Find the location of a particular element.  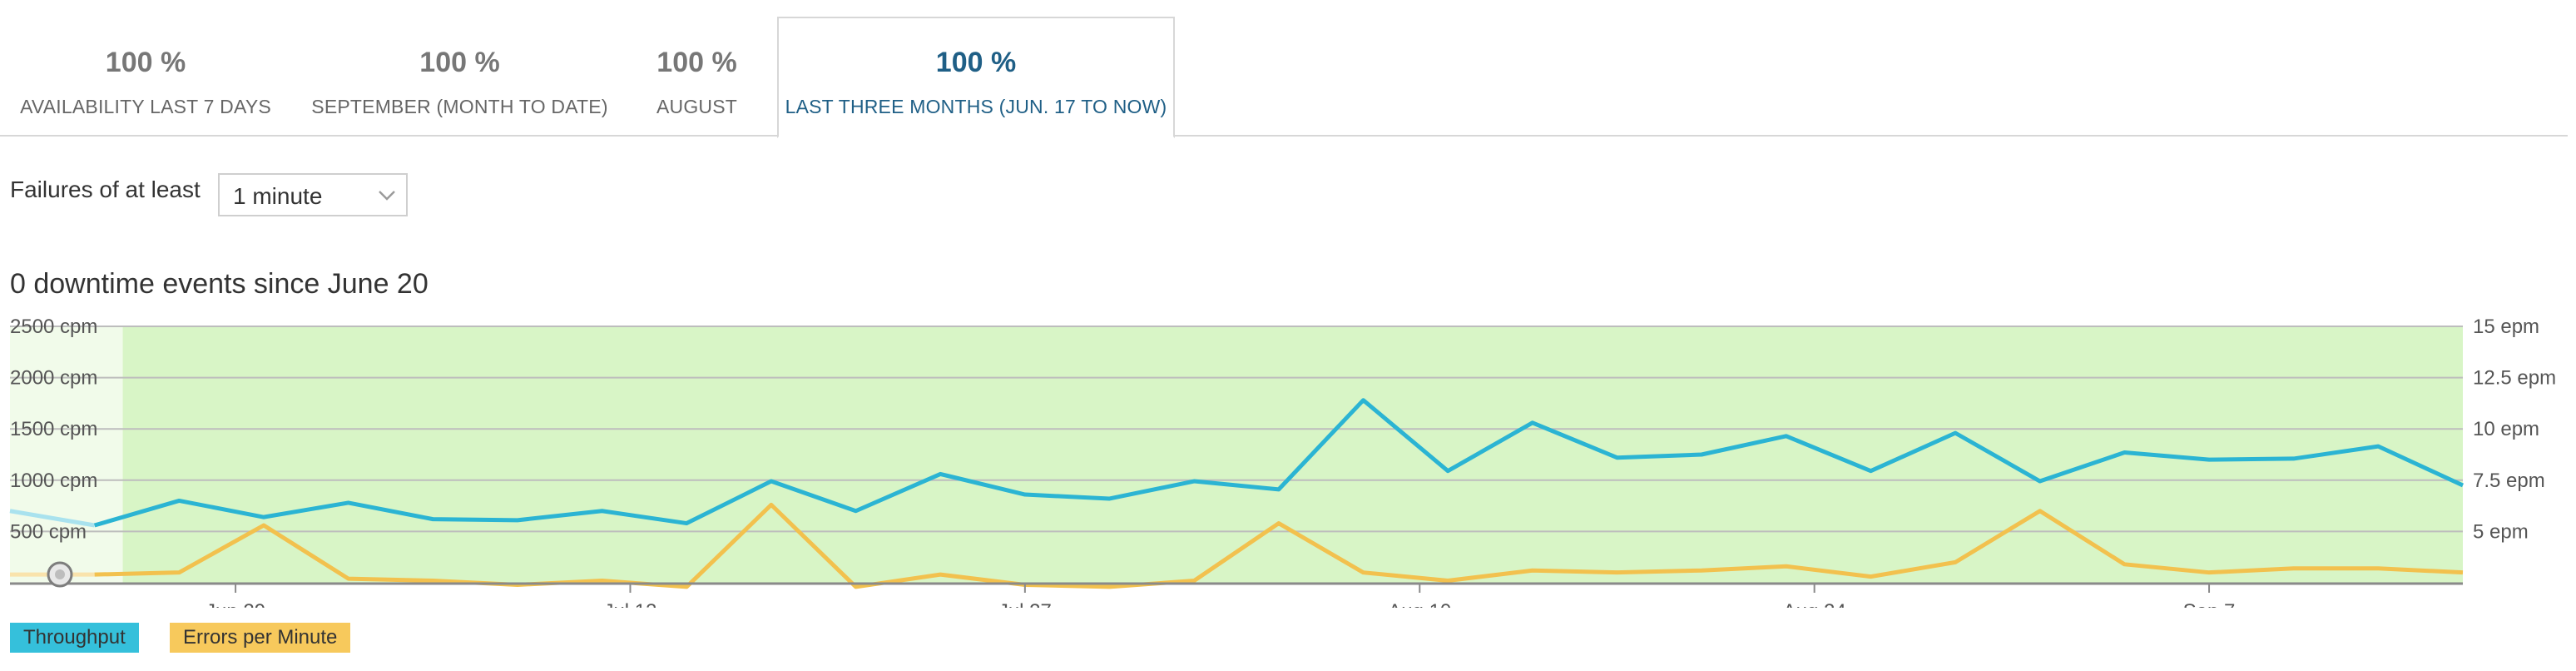

x-axis-tick-label: Jul 27 is located at coordinates (1025, 604).